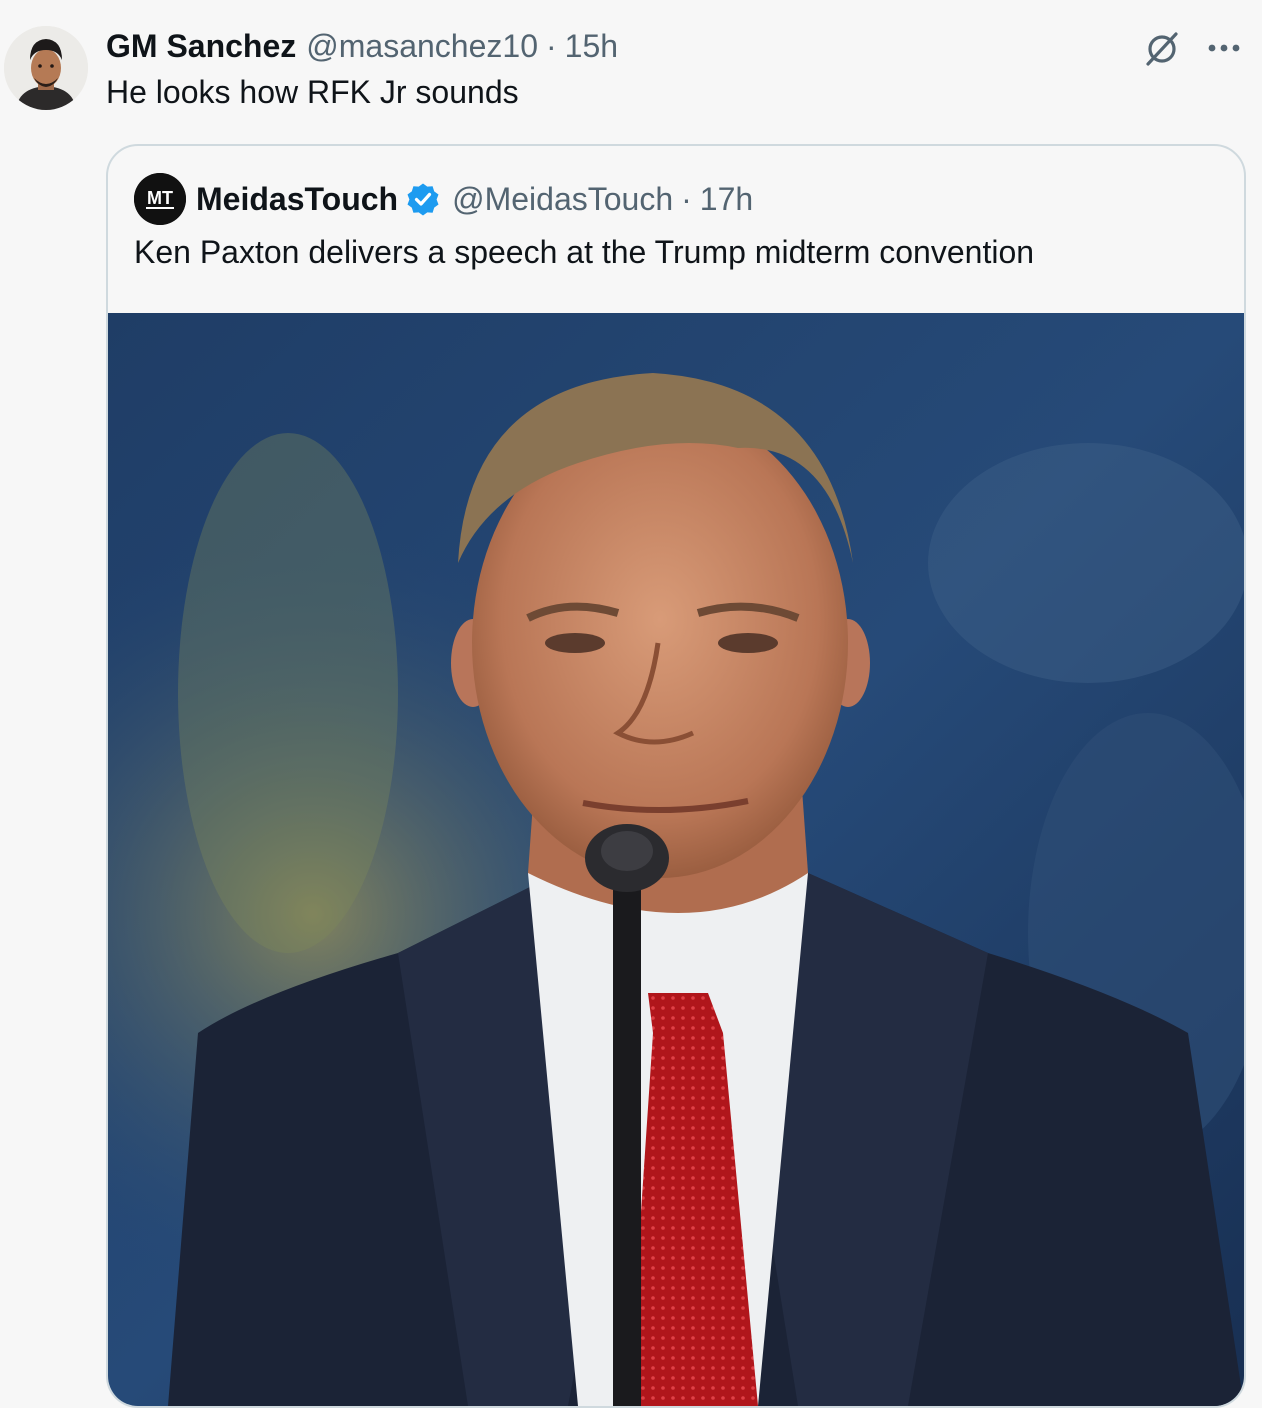 This screenshot has width=1262, height=1408. I want to click on author-name: GM Sanchez, so click(201, 46).